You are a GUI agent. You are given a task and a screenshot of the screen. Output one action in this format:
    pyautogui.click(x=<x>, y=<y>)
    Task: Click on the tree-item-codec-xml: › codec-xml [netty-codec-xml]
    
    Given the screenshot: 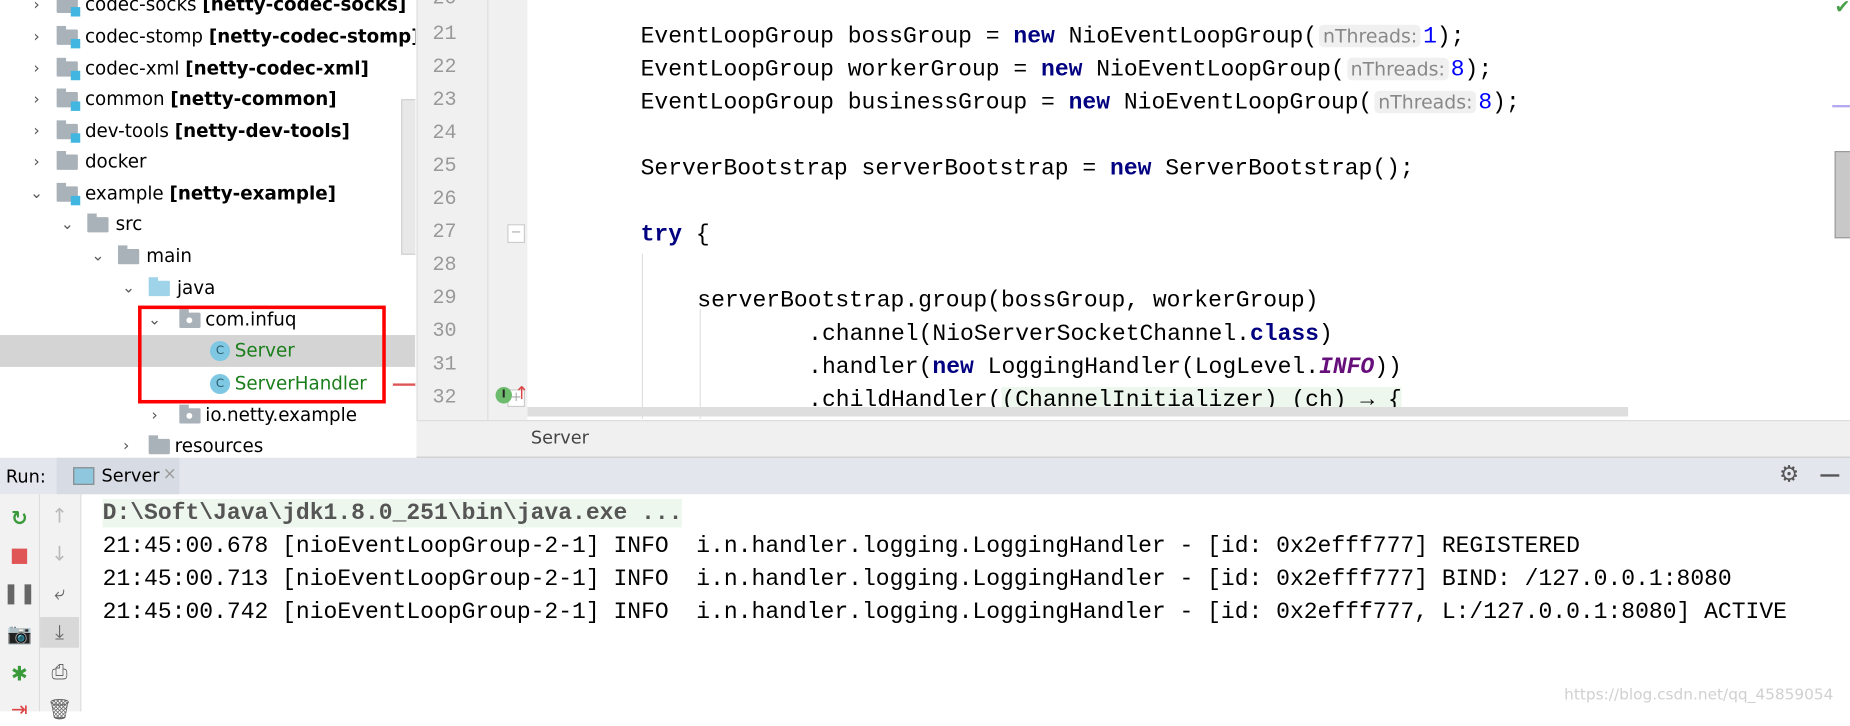 What is the action you would take?
    pyautogui.click(x=200, y=69)
    